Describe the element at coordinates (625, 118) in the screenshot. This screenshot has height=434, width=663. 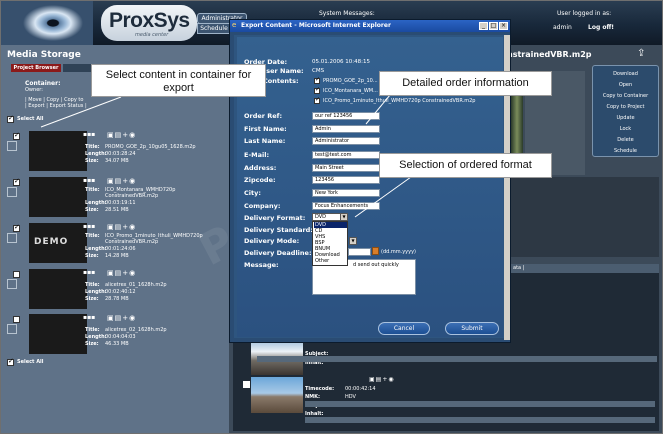
I see `update-button: Update` at that location.